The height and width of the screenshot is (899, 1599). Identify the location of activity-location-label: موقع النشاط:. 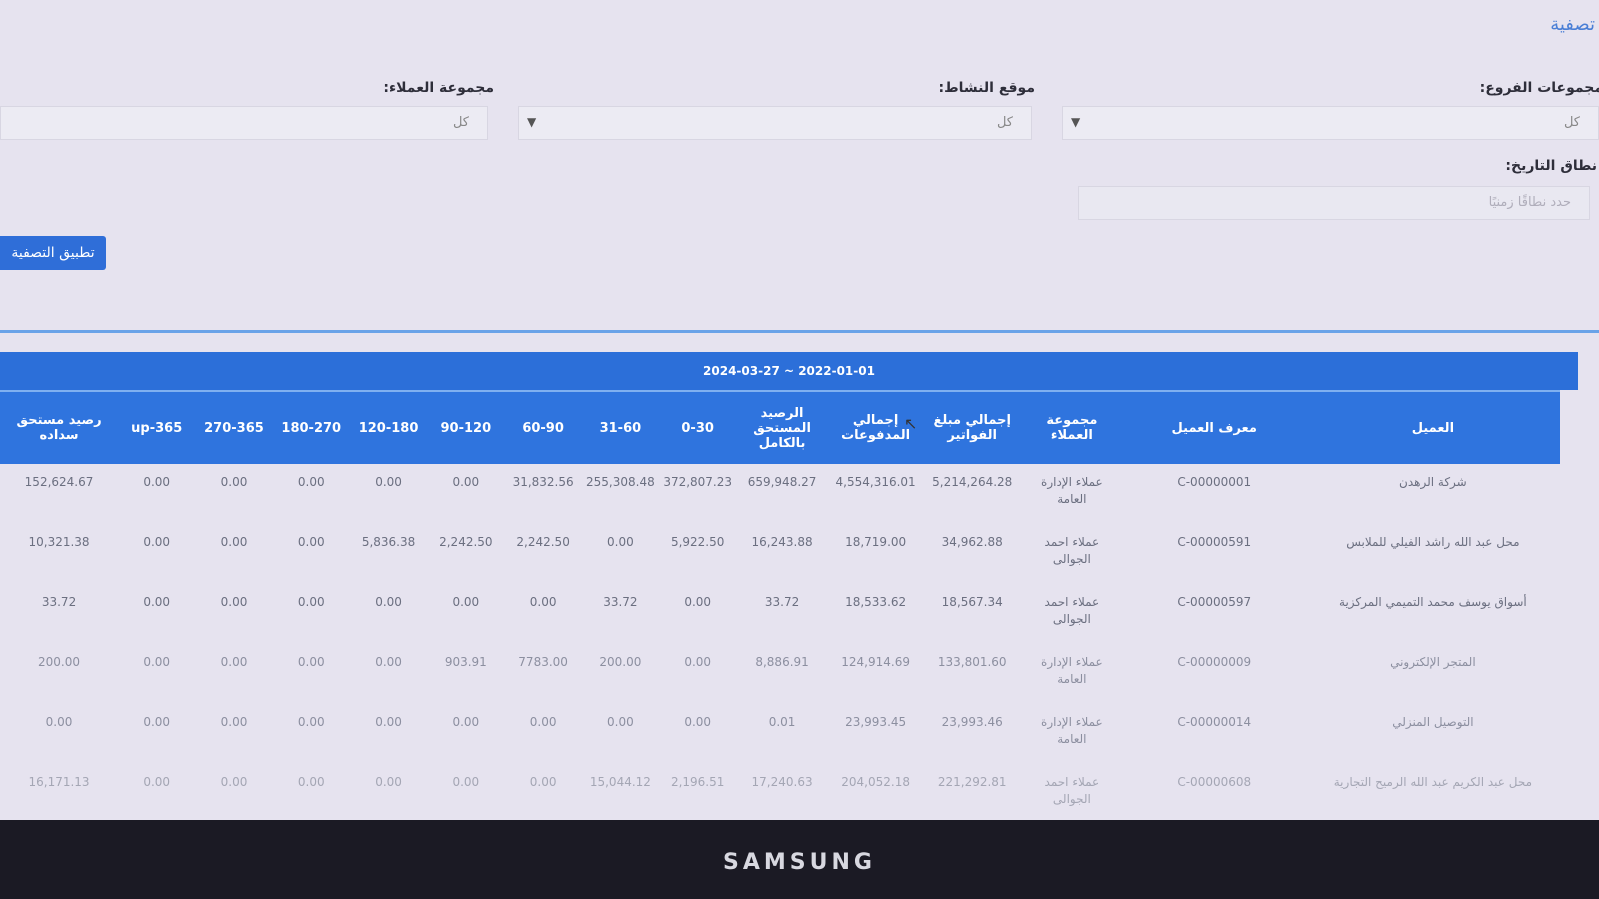
(986, 88).